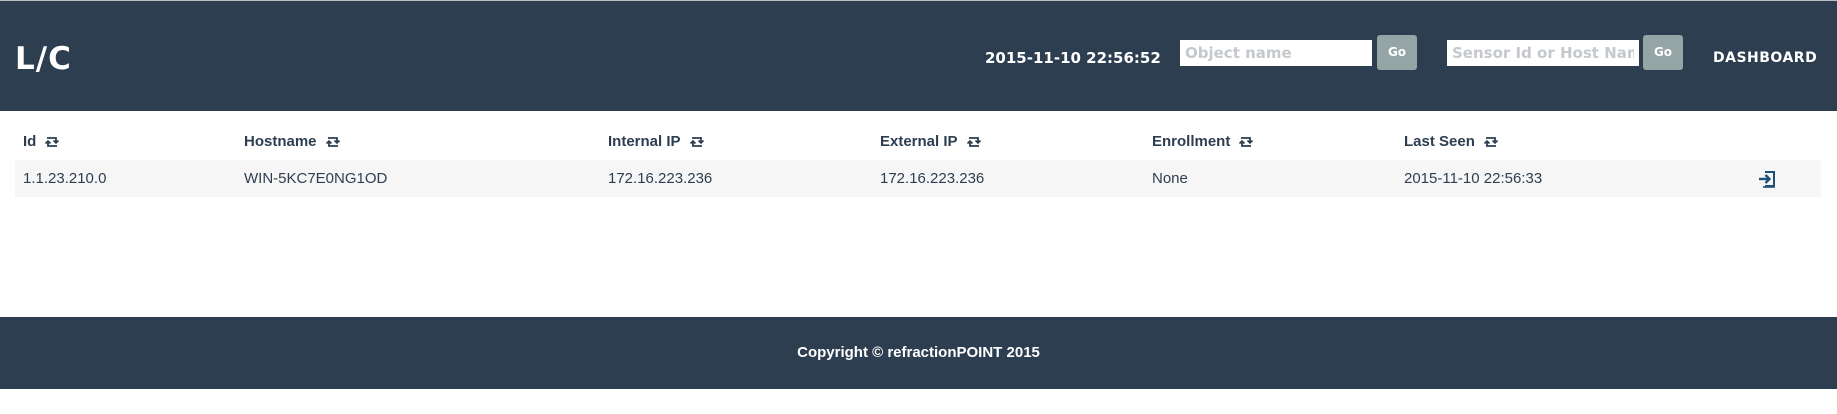 This screenshot has height=414, width=1837. I want to click on app-logo: L/C, so click(43, 59).